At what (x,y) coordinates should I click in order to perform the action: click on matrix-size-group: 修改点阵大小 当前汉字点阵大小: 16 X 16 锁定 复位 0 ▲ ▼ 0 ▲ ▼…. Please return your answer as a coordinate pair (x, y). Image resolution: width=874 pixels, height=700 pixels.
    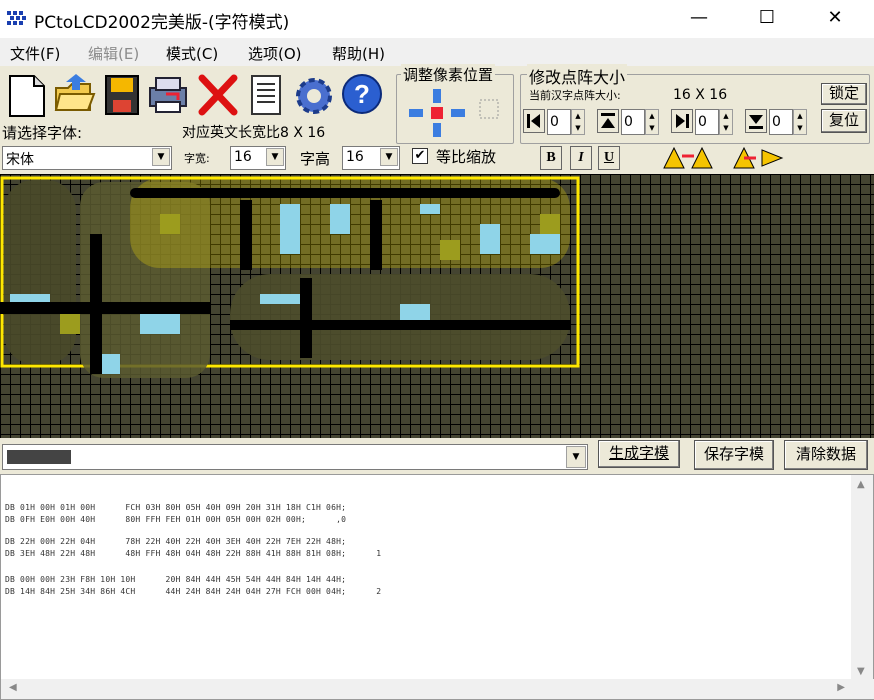
    Looking at the image, I should click on (695, 104).